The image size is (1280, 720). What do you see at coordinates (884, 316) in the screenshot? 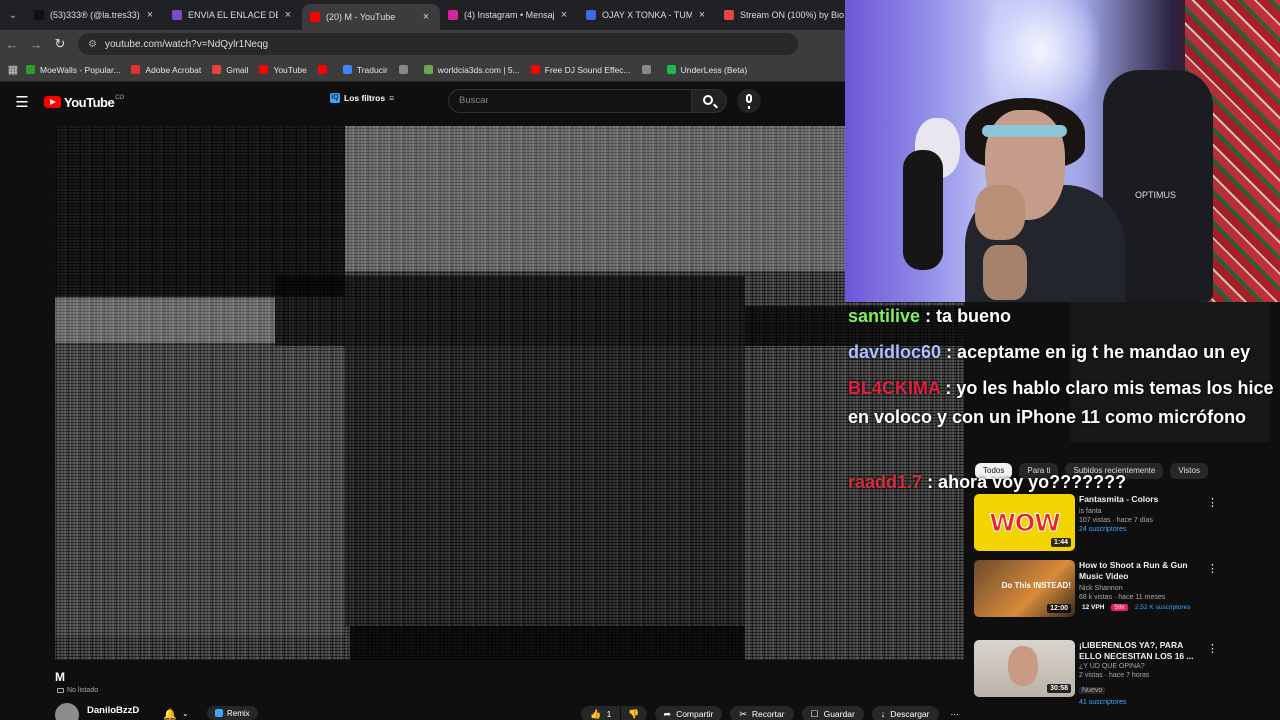
I see `chat-username: santilive` at bounding box center [884, 316].